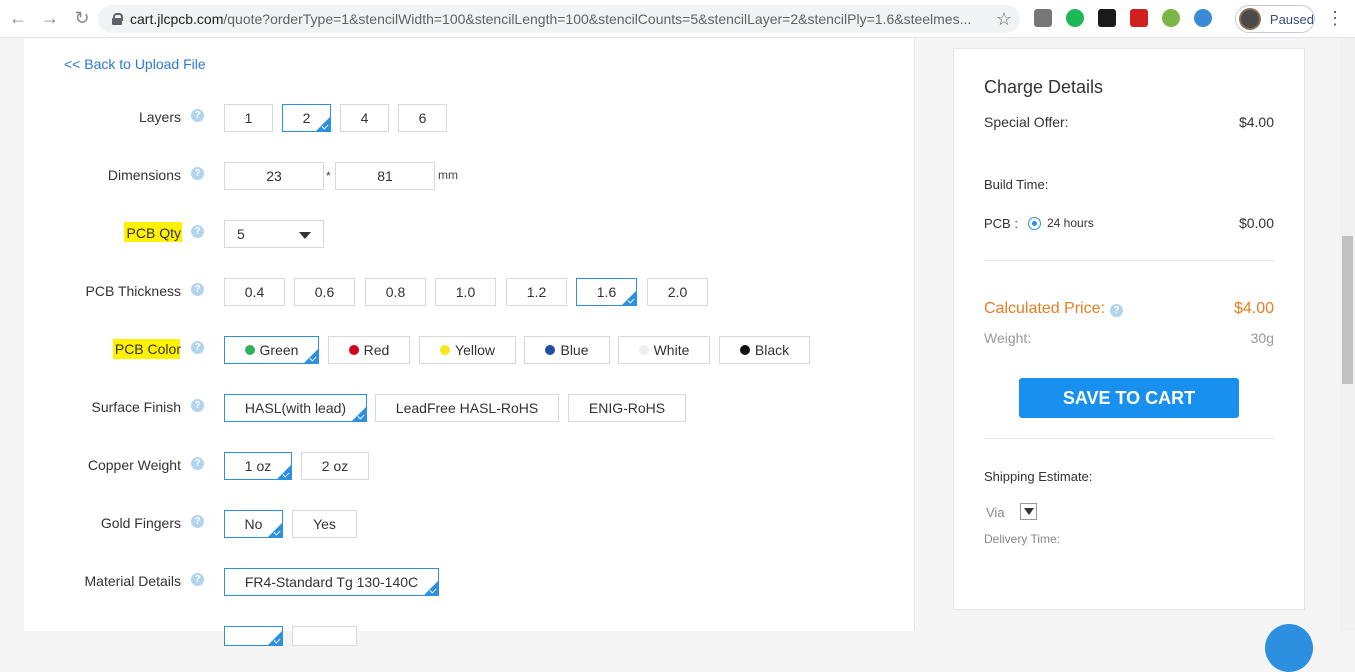 This screenshot has width=1355, height=672. I want to click on price-help-icon: ?, so click(1116, 310).